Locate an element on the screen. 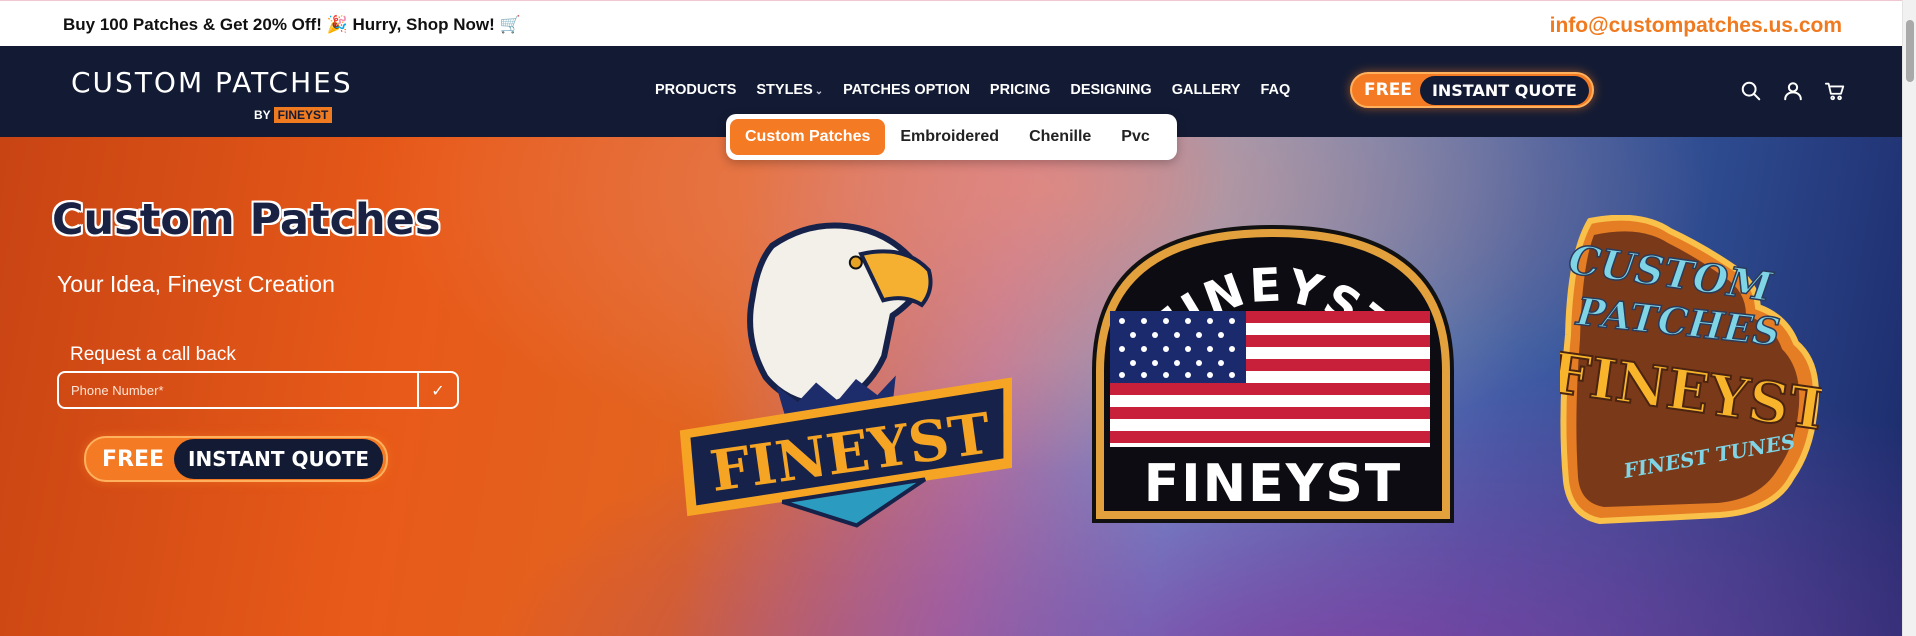 This screenshot has width=1916, height=636. site-logo: CUSTOM PATCHES BY FINEYST is located at coordinates (212, 94).